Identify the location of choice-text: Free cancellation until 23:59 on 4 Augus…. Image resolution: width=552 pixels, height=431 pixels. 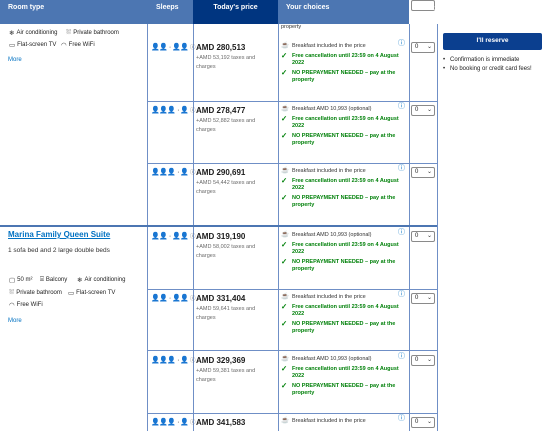
(345, 59).